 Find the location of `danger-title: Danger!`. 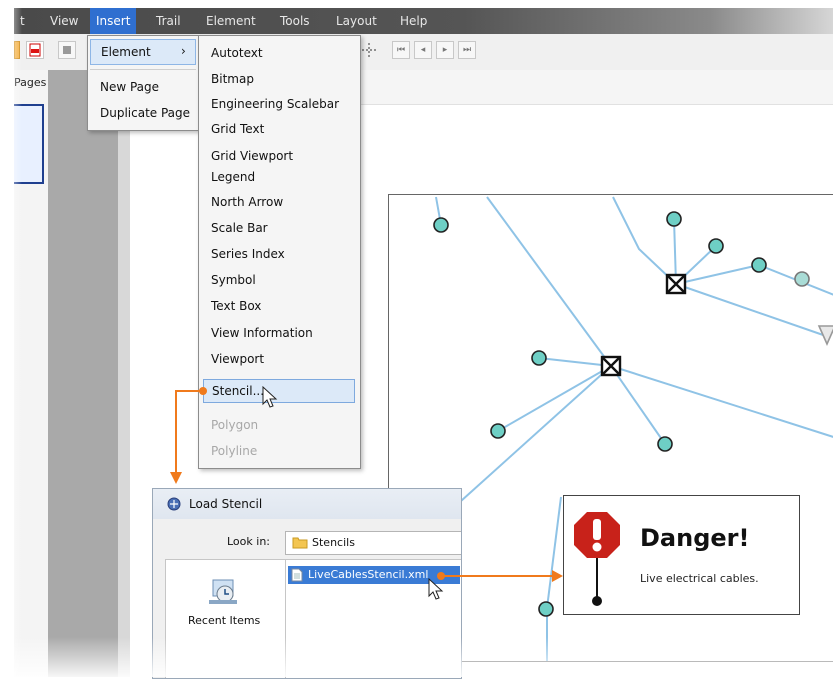

danger-title: Danger! is located at coordinates (695, 538).